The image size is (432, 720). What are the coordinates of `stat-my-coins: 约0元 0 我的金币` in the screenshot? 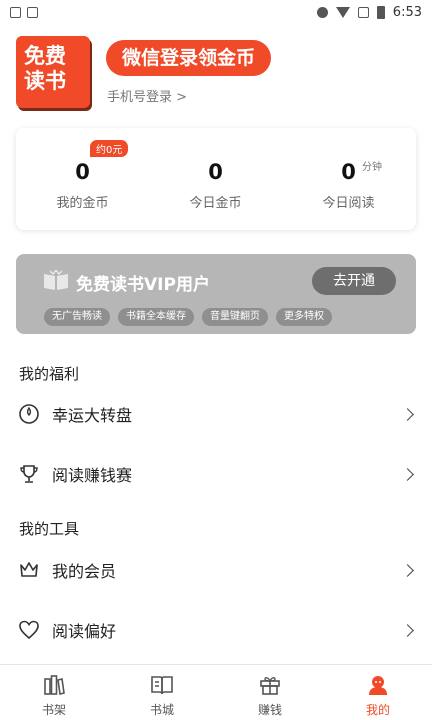 It's located at (82, 179).